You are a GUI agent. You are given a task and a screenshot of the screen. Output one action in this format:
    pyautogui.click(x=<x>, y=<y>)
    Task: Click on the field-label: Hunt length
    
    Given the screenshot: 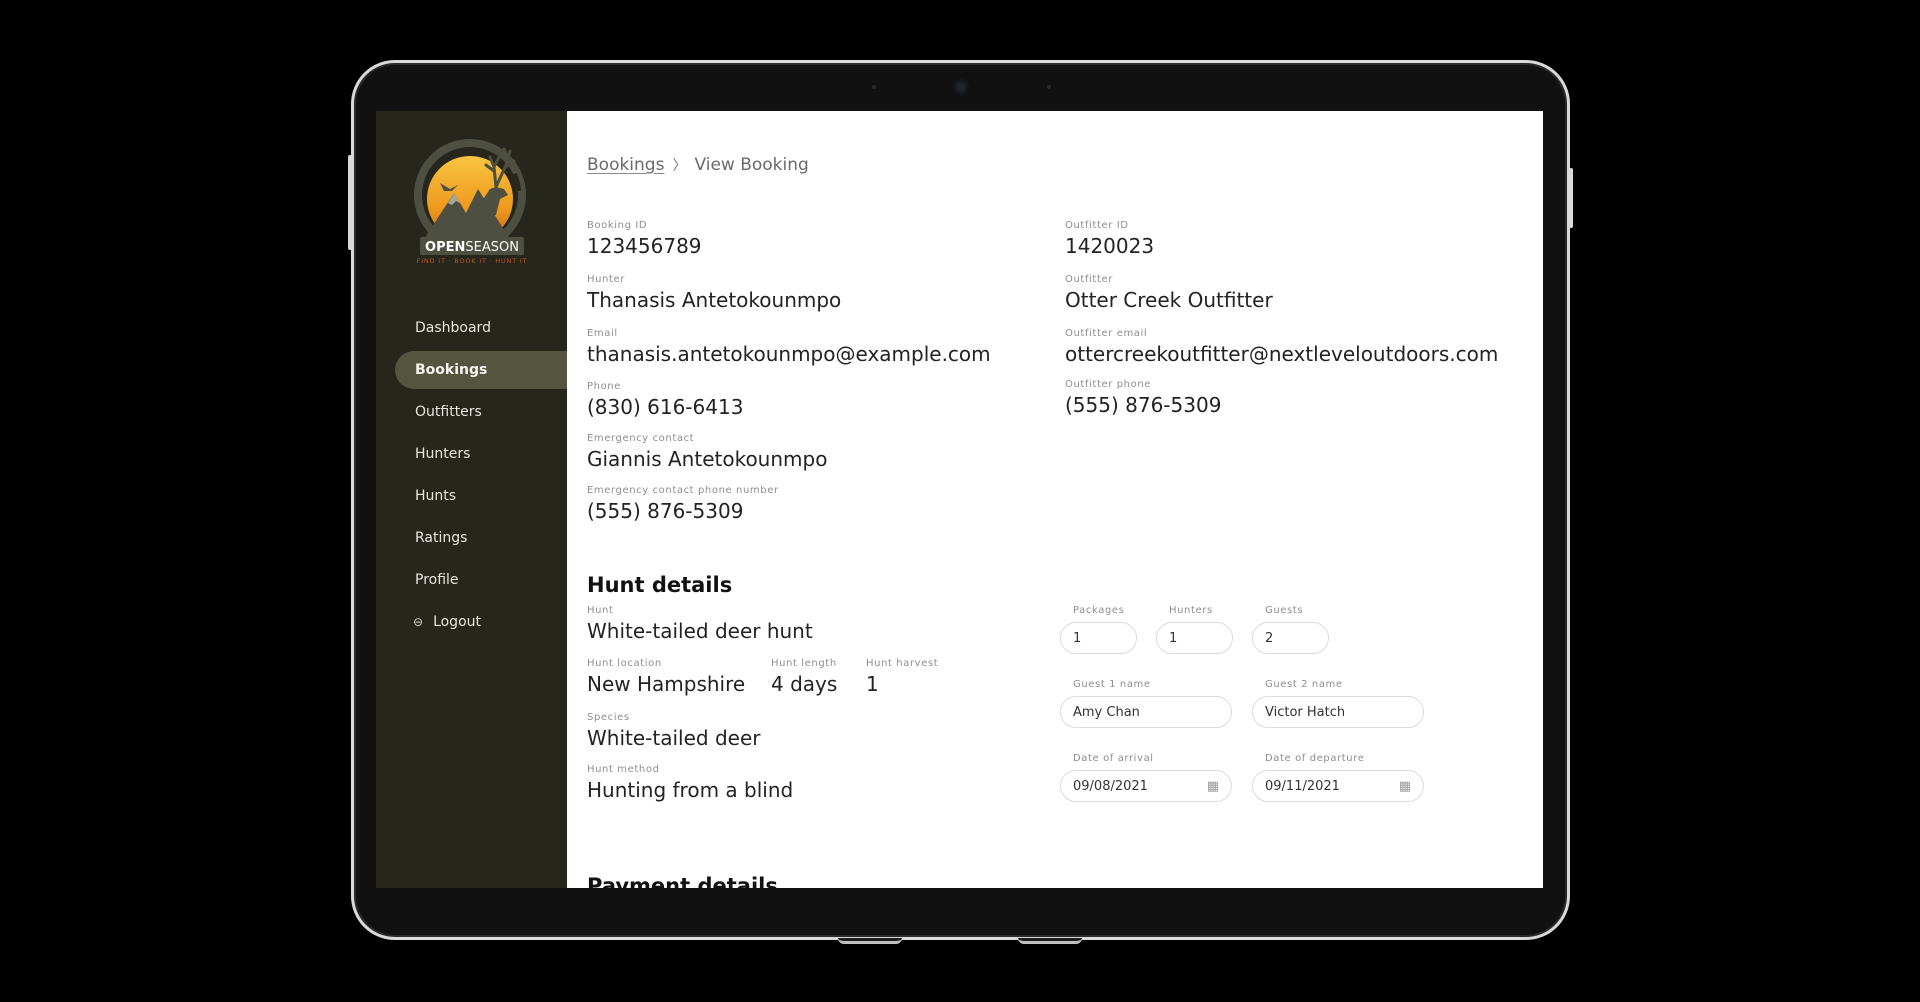 What is the action you would take?
    pyautogui.click(x=804, y=663)
    